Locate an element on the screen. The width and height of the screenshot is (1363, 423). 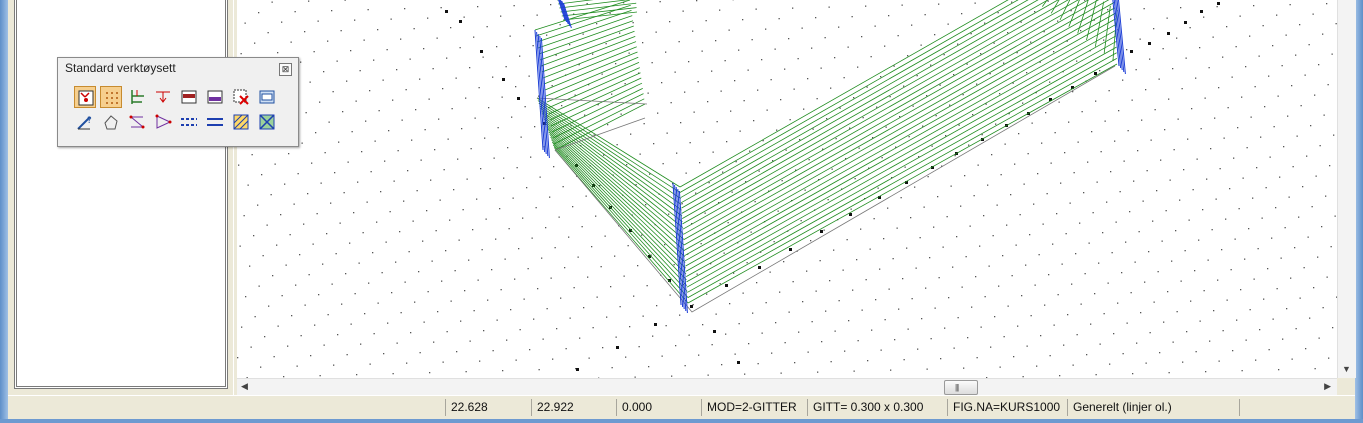
grid-snap-button is located at coordinates (111, 97).